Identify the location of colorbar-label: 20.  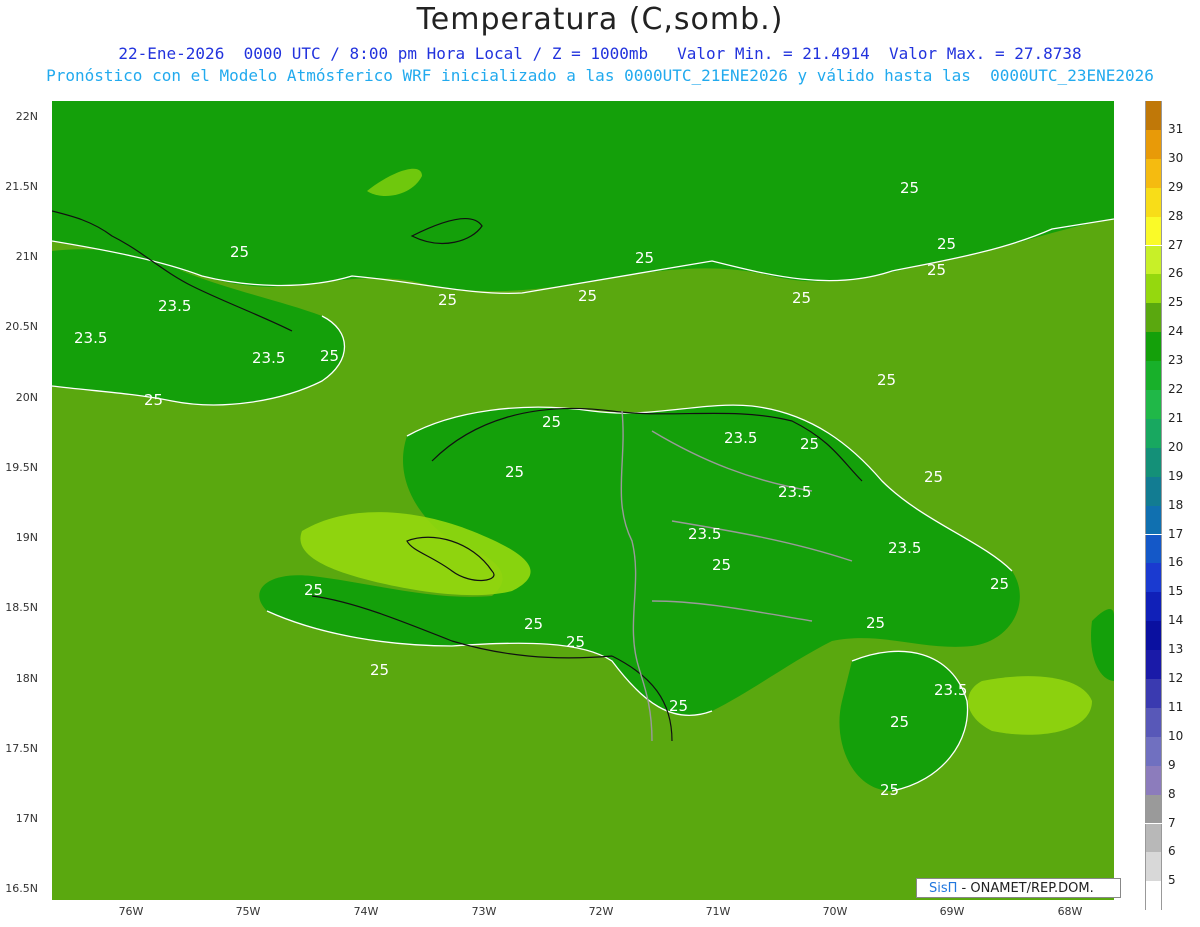
(1176, 446).